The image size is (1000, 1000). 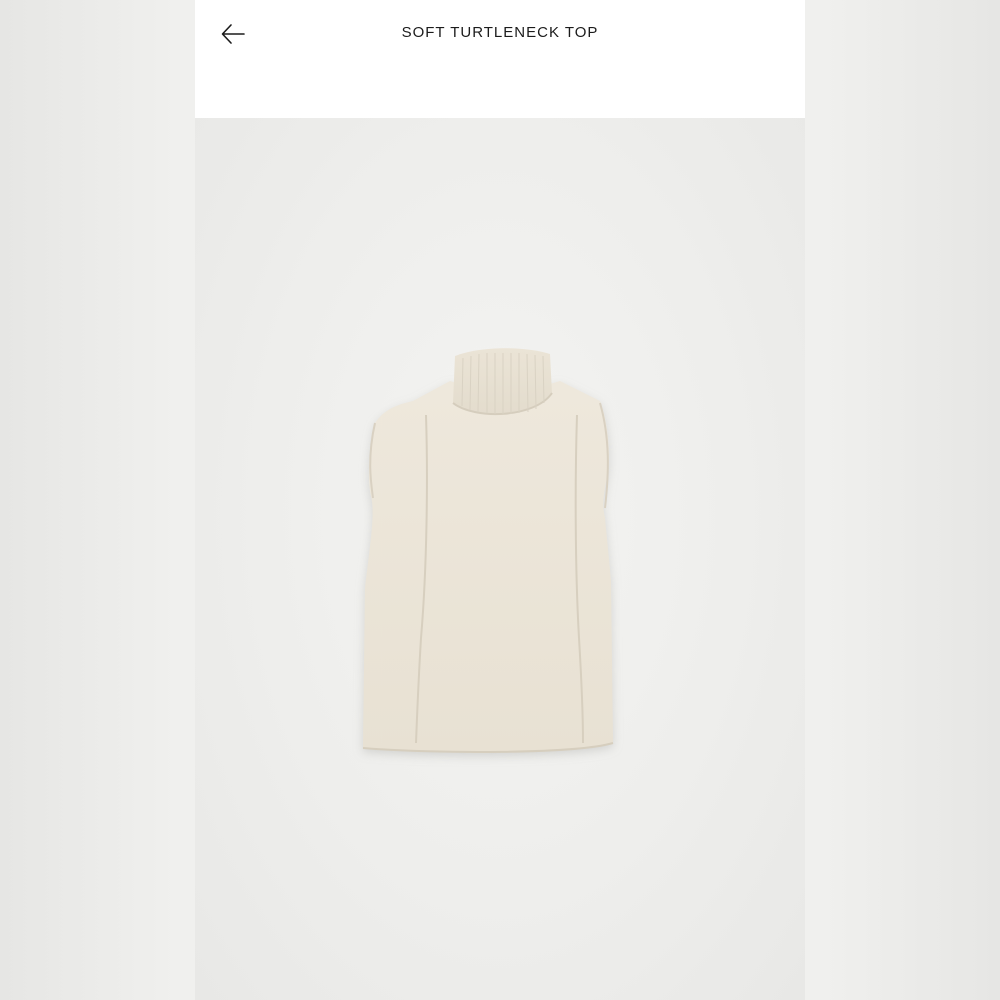 What do you see at coordinates (488, 551) in the screenshot?
I see `turtleneck-top-image` at bounding box center [488, 551].